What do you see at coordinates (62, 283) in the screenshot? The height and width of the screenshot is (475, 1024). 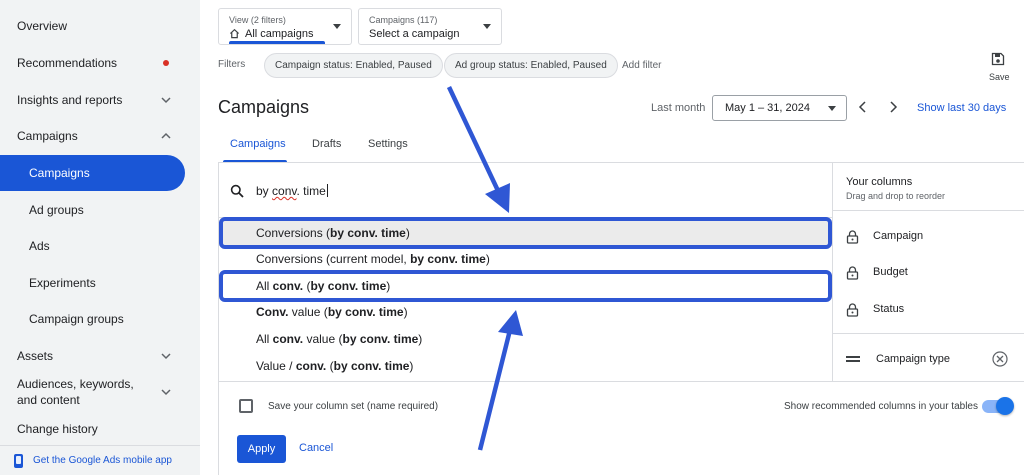 I see `sidebar-item-label: Experiments` at bounding box center [62, 283].